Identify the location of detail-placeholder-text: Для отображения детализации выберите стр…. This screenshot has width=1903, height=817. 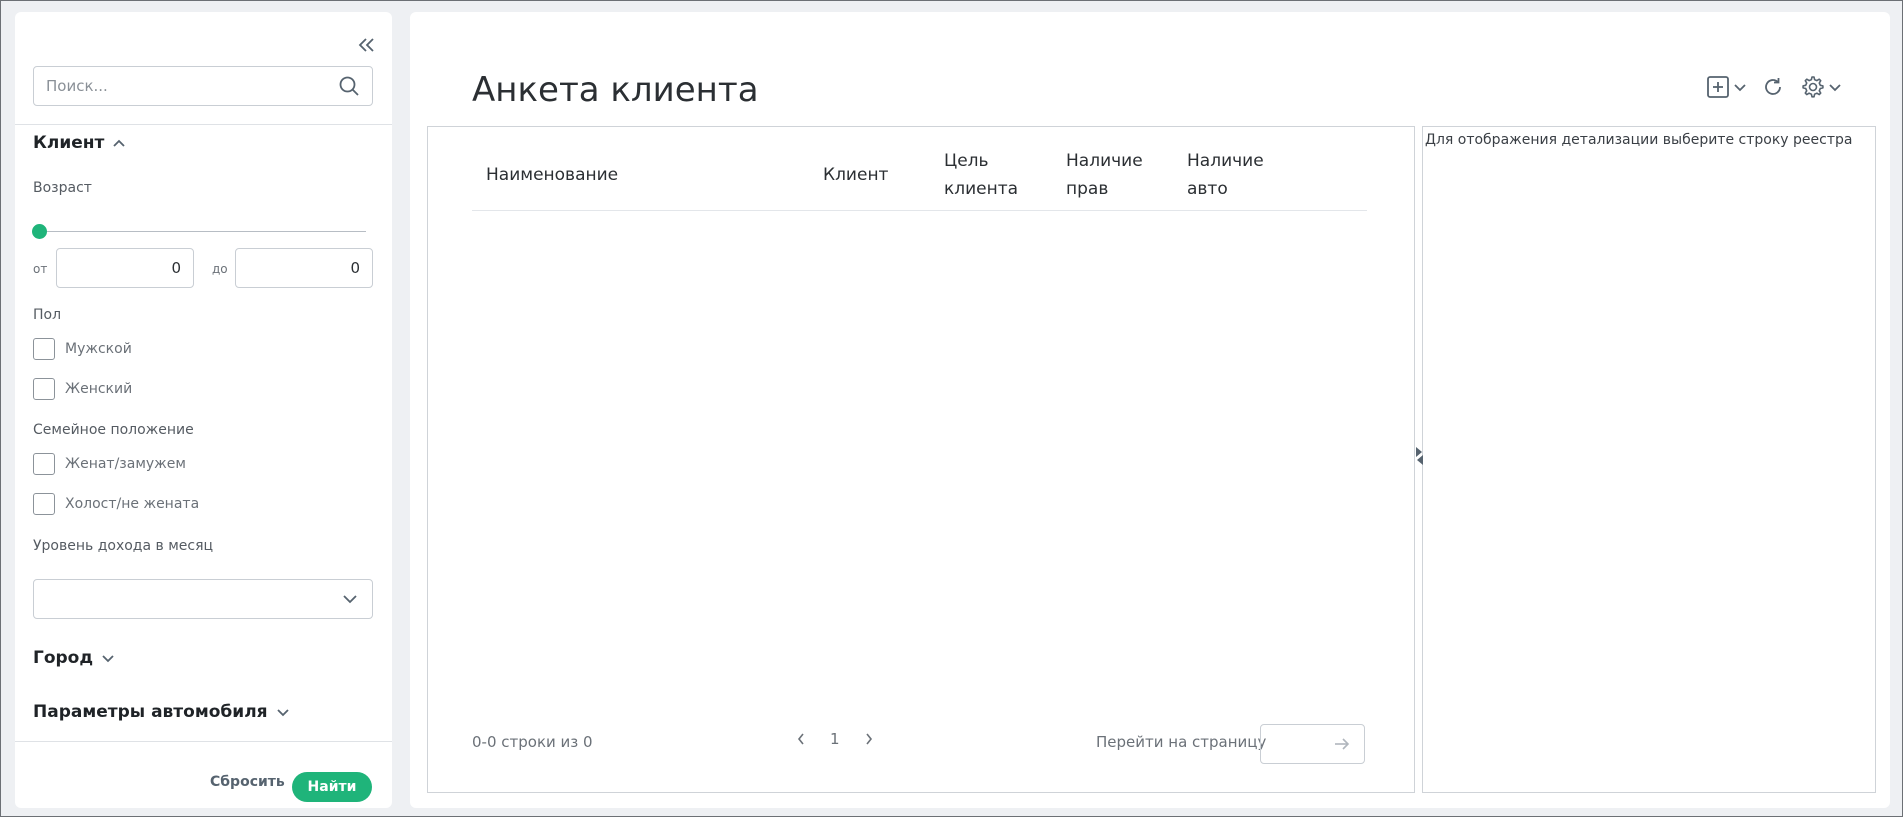
(1649, 140).